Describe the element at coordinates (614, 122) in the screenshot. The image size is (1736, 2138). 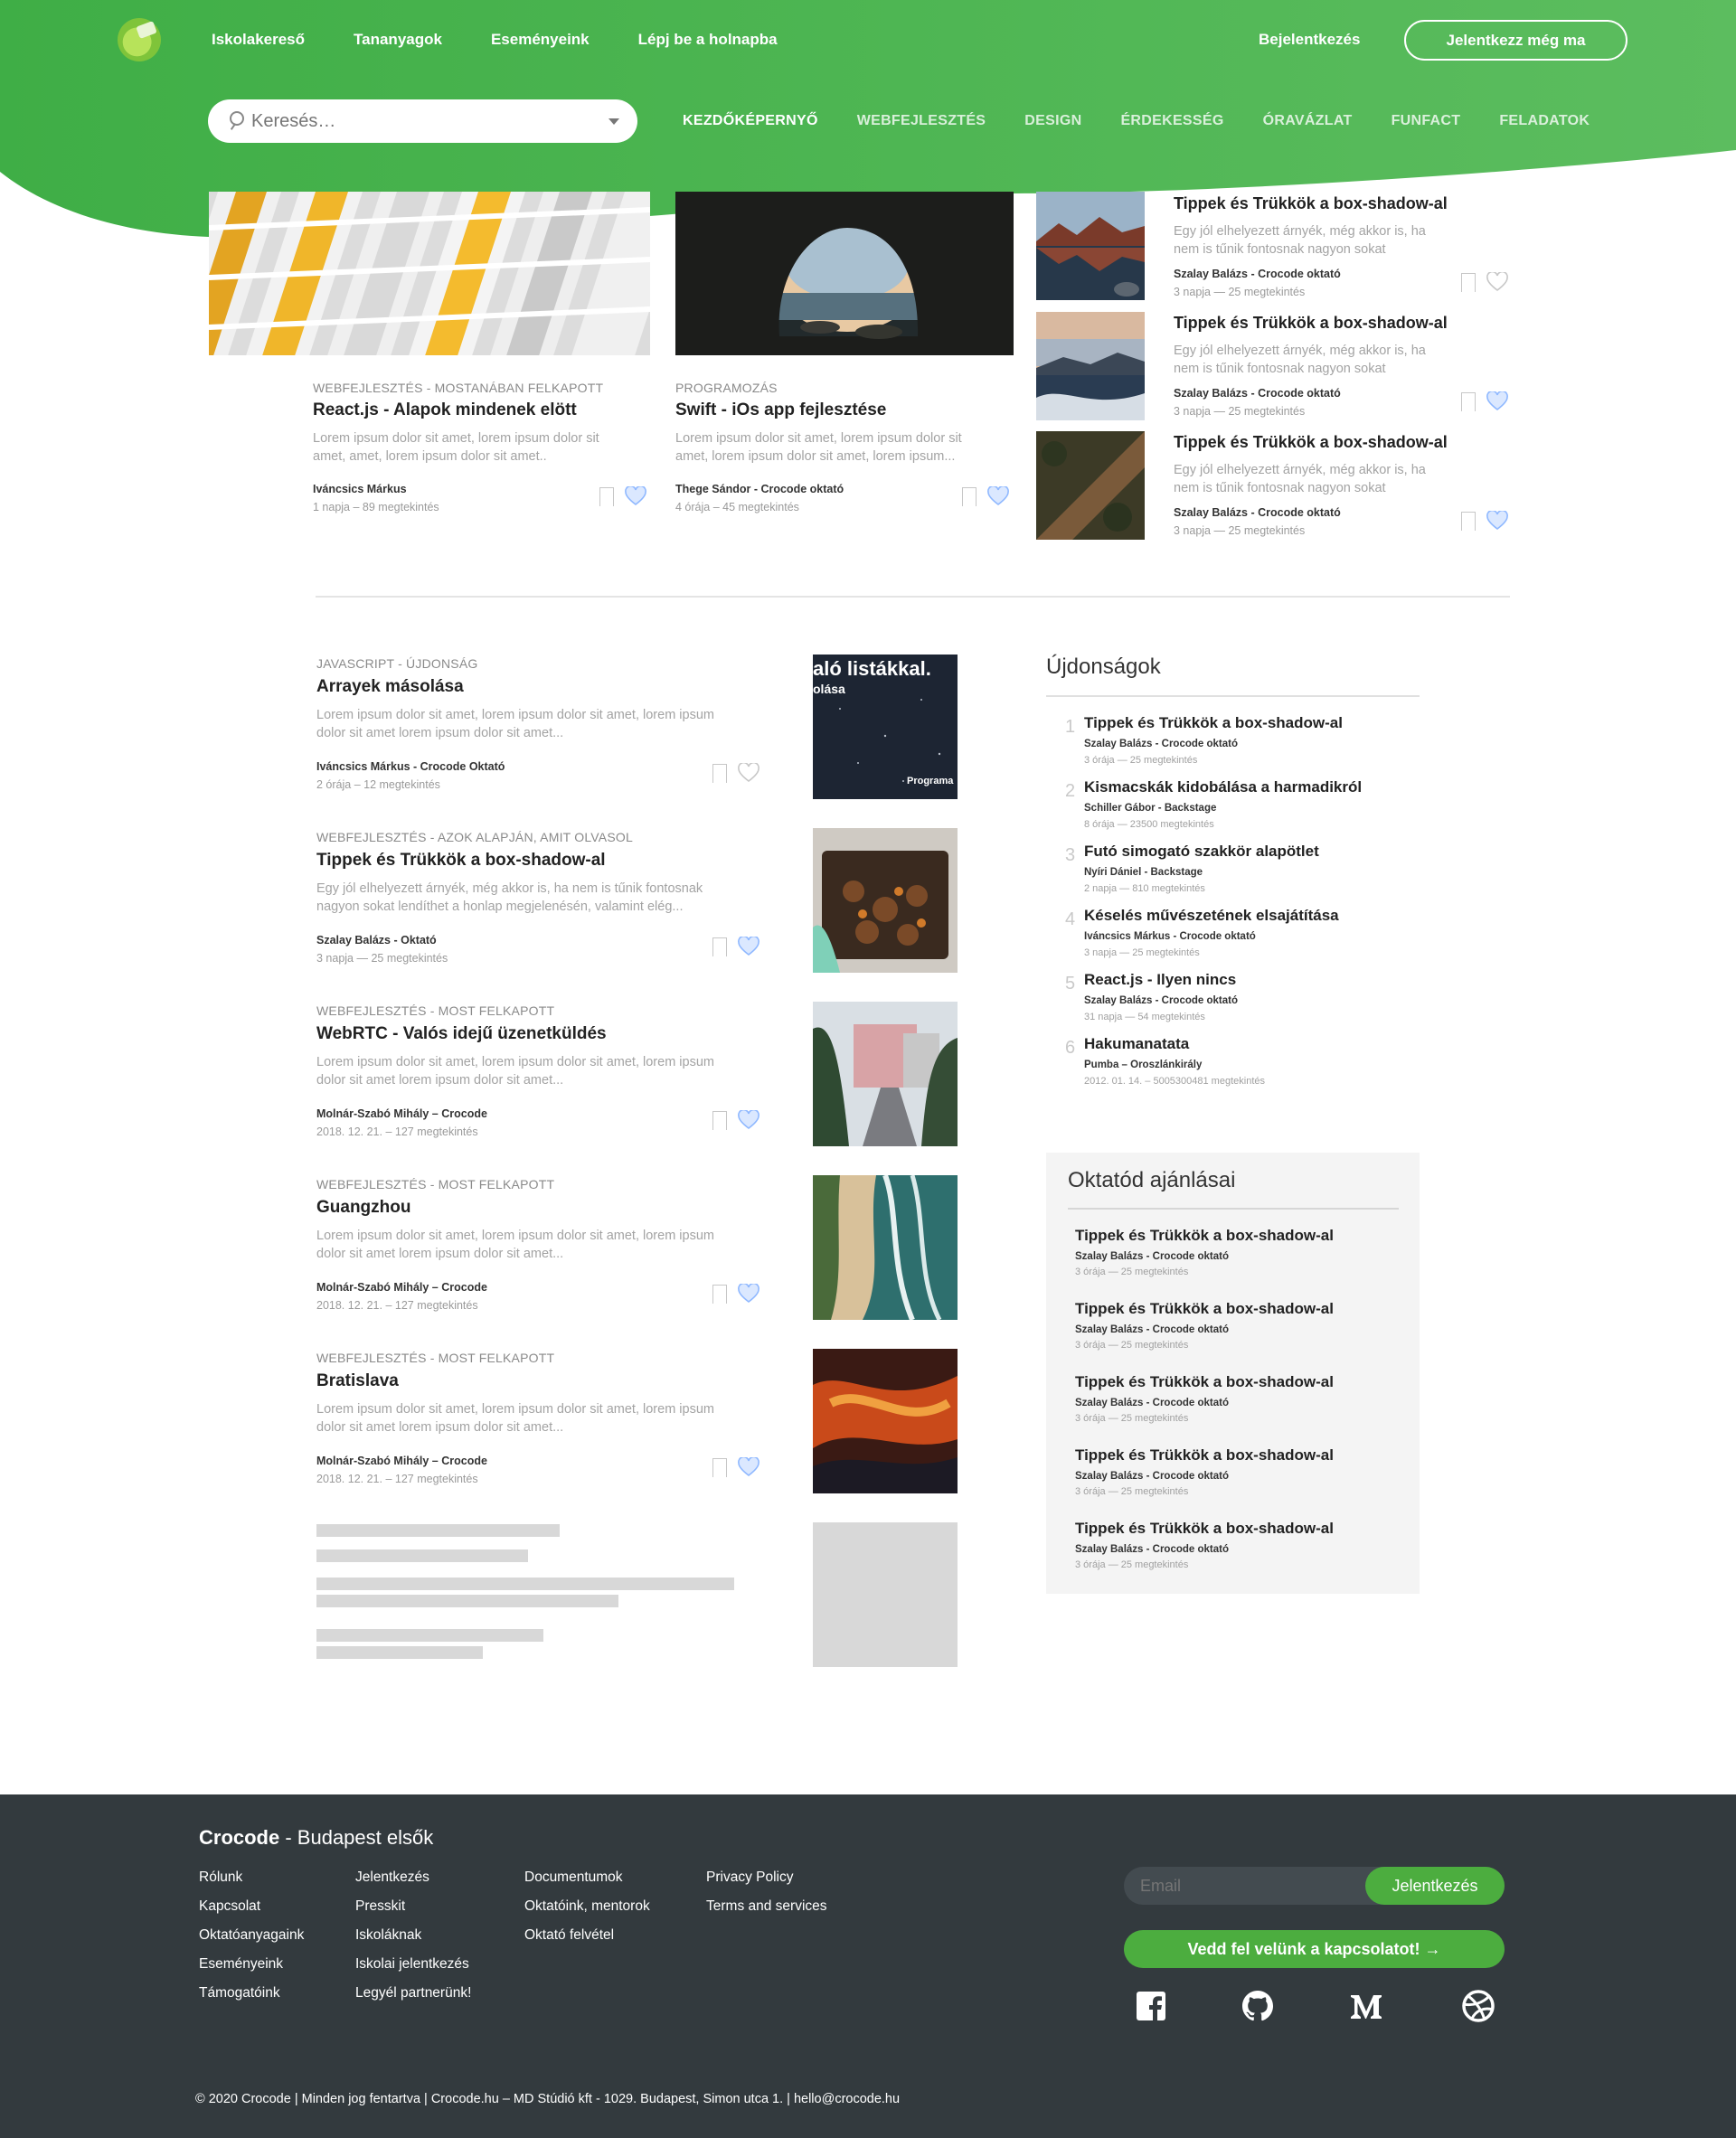
I see `chevron-down-icon` at that location.